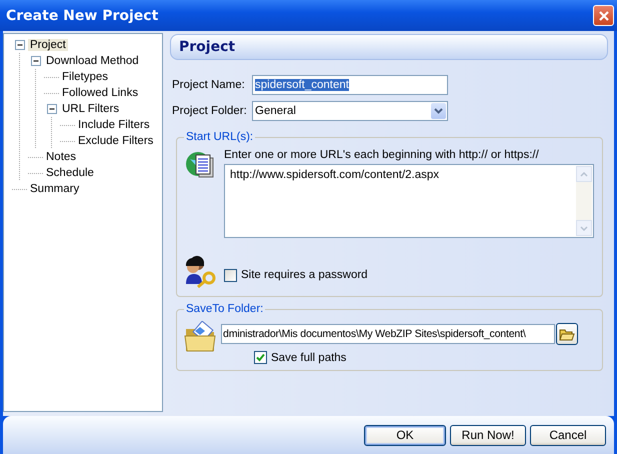  I want to click on tree-item: Project, so click(48, 45).